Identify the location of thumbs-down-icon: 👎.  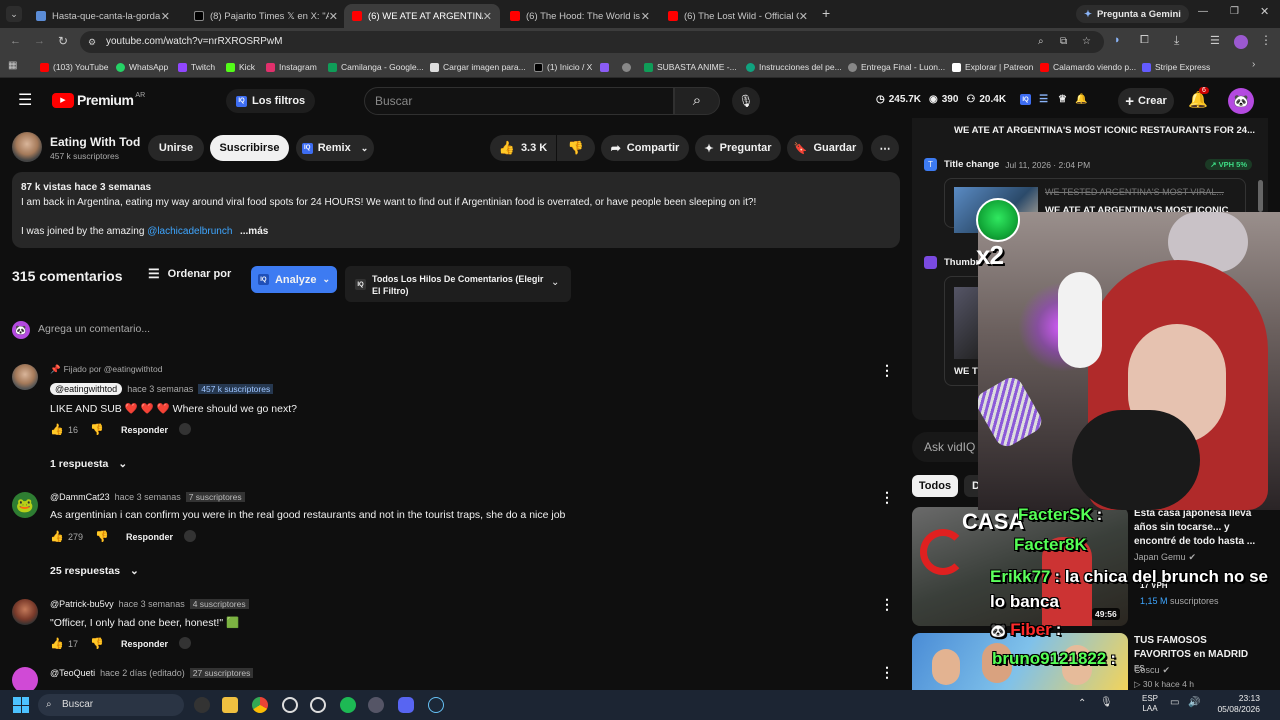
(97, 643).